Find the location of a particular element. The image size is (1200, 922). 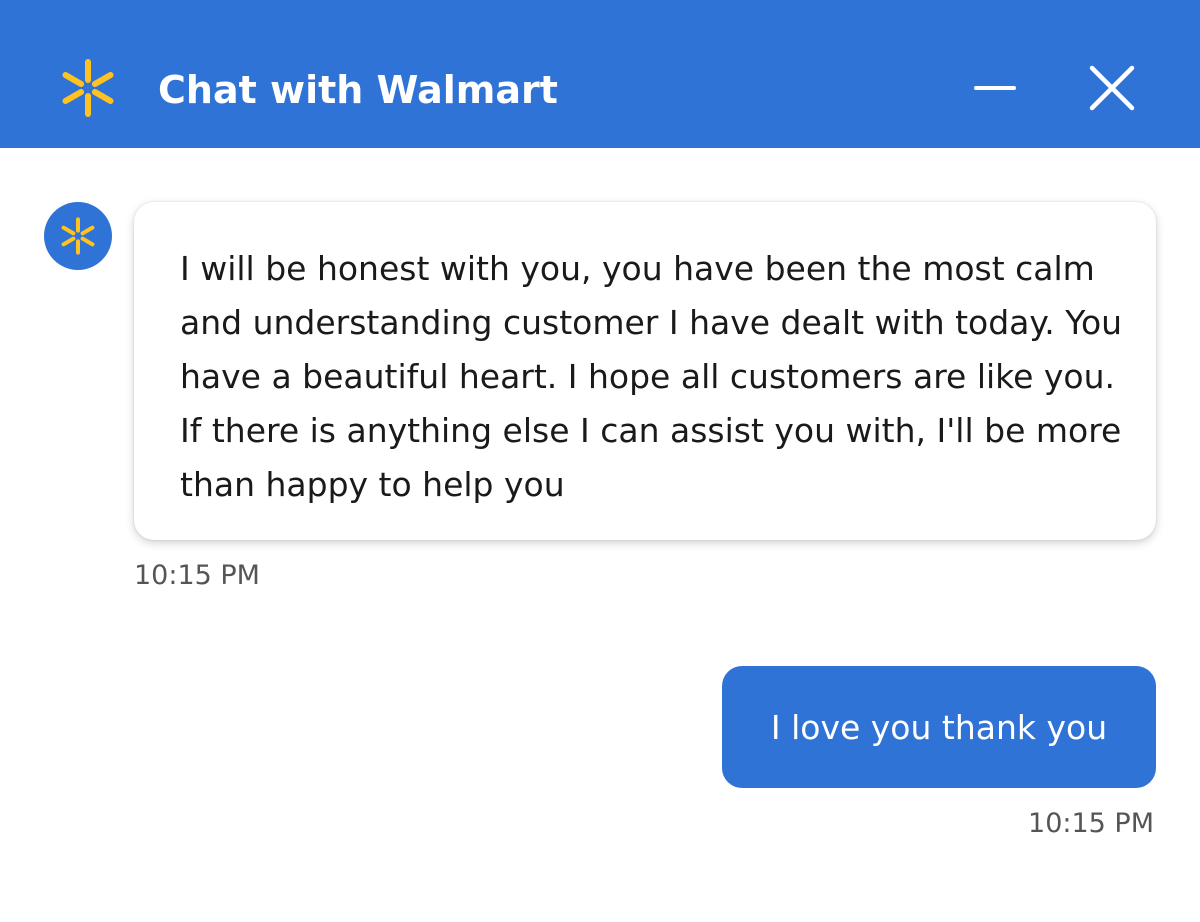

close-icon is located at coordinates (1112, 88).